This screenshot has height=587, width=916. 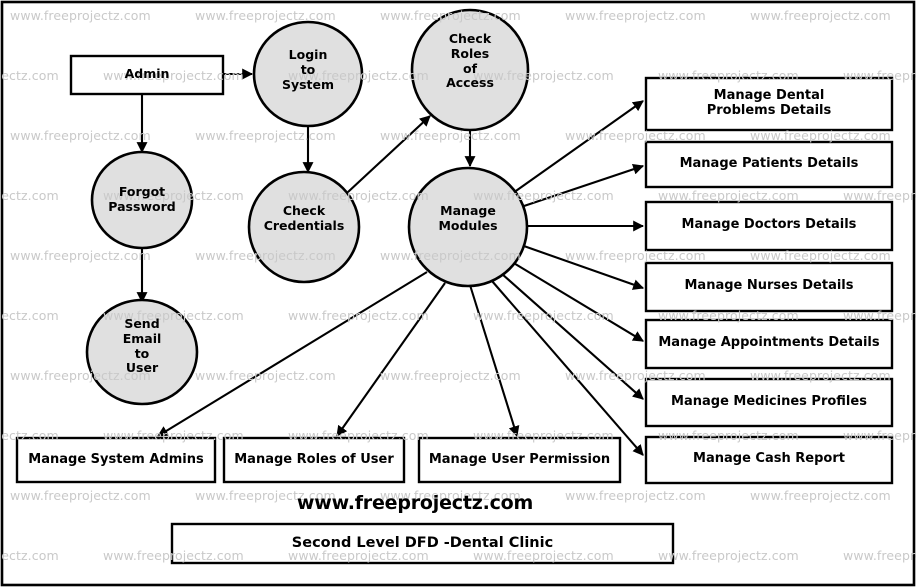 I want to click on flow-credentials-to-checkroles, so click(x=389, y=154).